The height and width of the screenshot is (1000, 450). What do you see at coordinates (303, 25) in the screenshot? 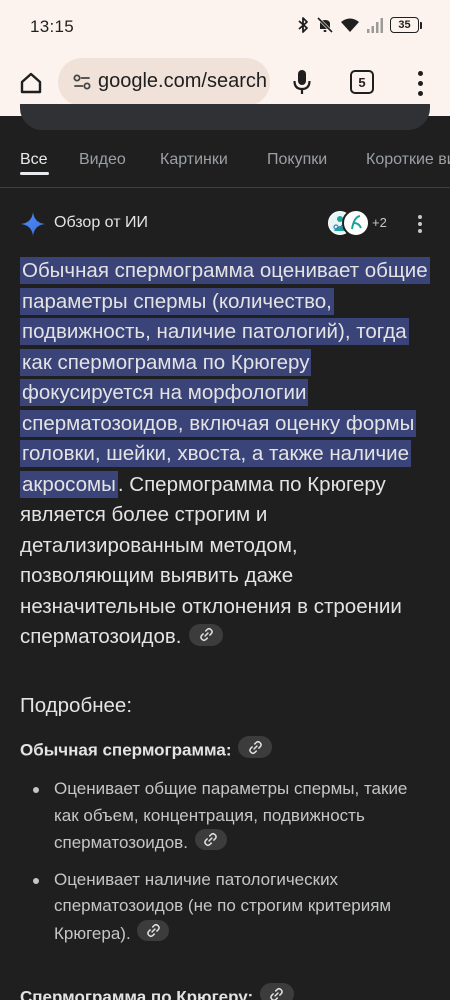
I see `bluetooth-icon` at bounding box center [303, 25].